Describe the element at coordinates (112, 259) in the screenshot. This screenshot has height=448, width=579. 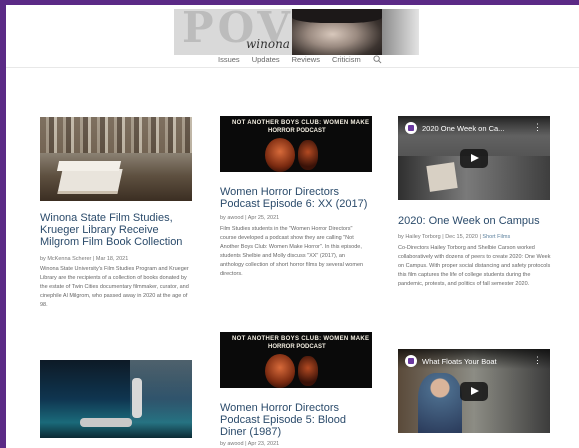
I see `post-date: Mar 18, 2021` at that location.